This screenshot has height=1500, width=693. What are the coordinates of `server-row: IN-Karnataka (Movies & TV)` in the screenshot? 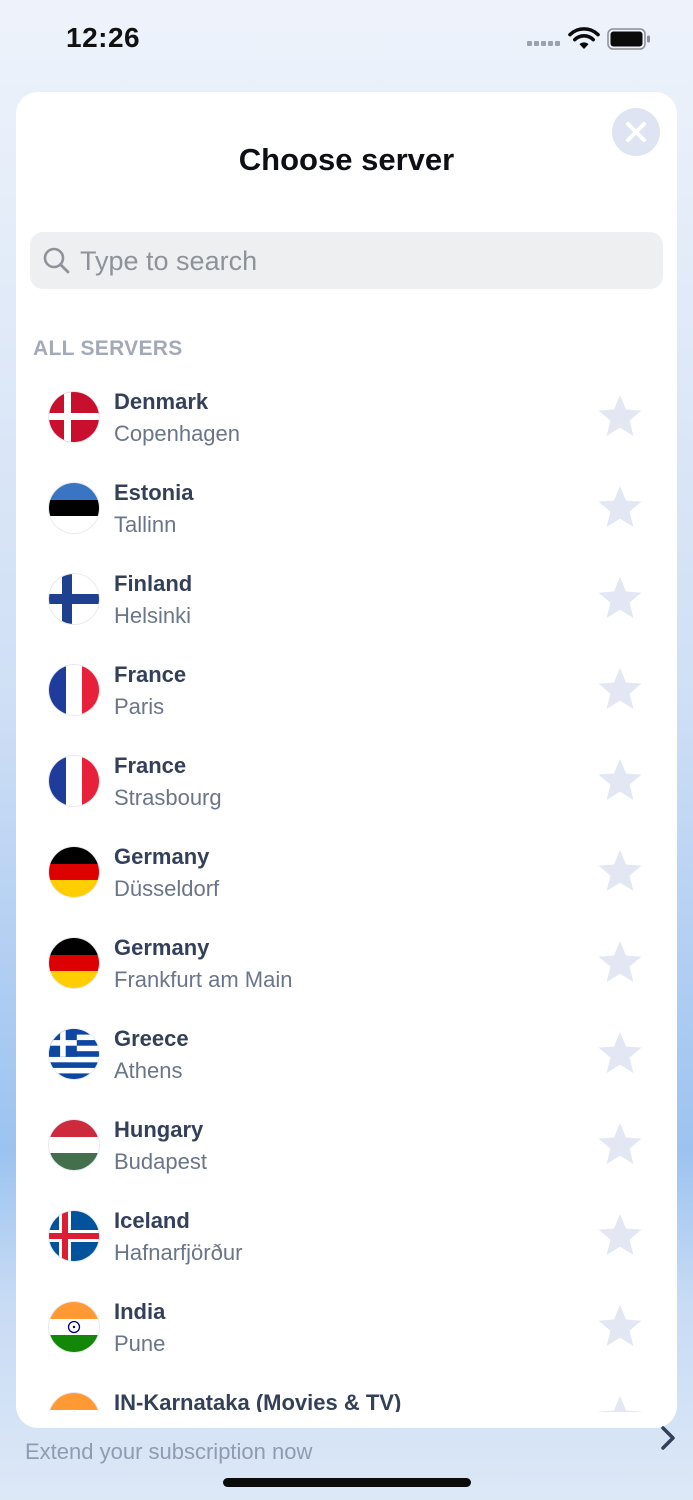 It's located at (346, 1391).